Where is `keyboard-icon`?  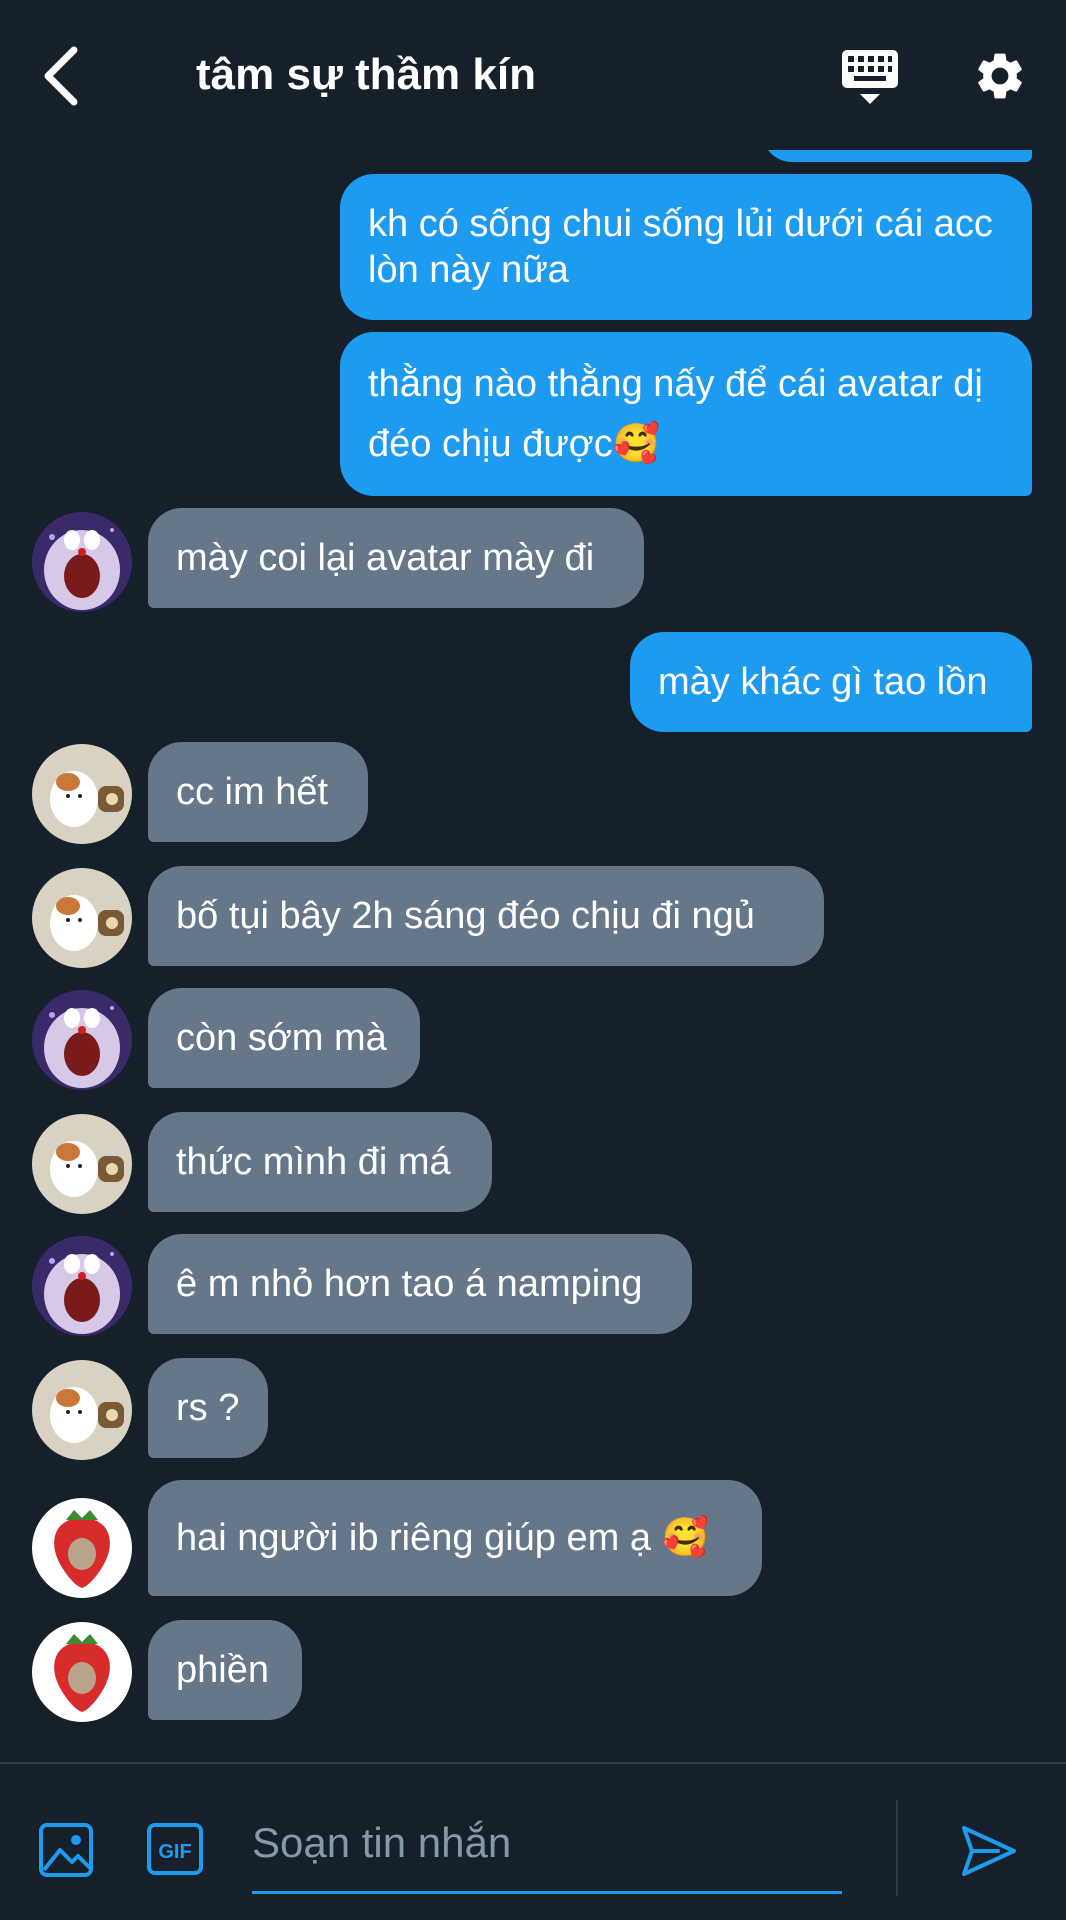
keyboard-icon is located at coordinates (870, 77).